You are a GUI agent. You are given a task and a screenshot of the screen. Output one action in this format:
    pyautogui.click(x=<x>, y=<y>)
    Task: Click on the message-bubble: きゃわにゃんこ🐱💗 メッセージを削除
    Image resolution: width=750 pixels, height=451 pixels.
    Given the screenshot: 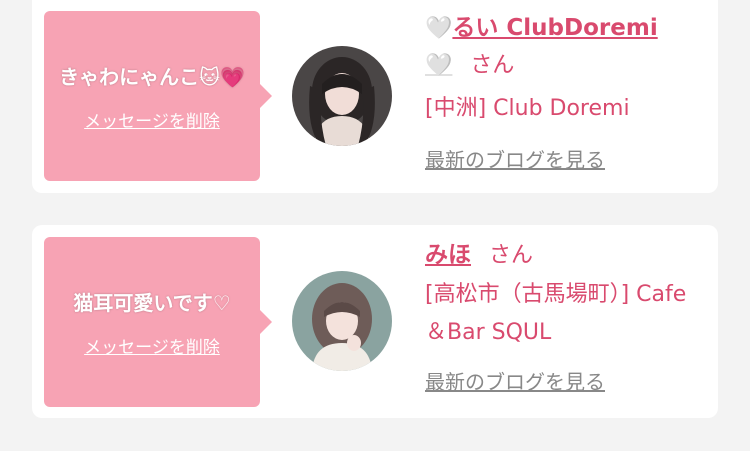 What is the action you would take?
    pyautogui.click(x=158, y=96)
    